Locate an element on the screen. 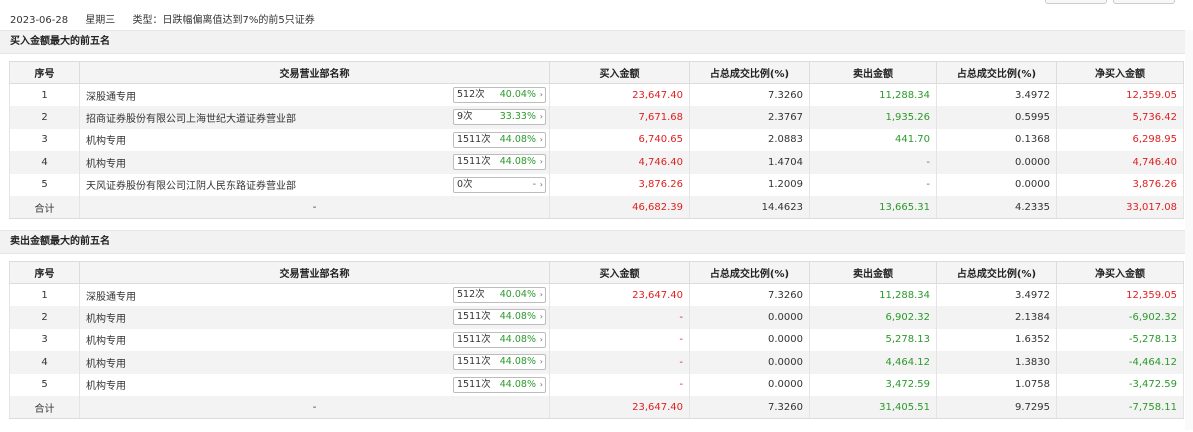 The width and height of the screenshot is (1193, 432). row-number: 3 is located at coordinates (44, 339).